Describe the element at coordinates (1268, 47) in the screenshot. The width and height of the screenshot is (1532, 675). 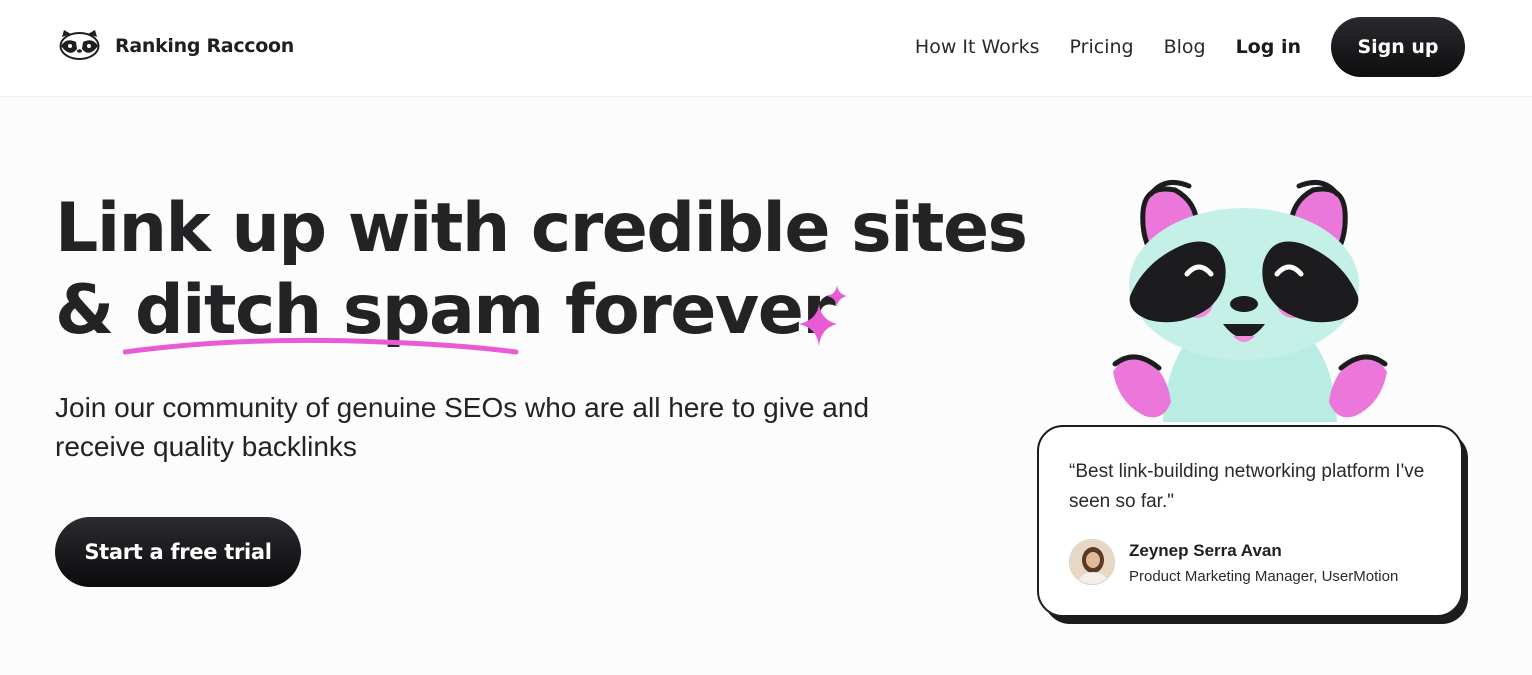
I see `login-link: Log in` at that location.